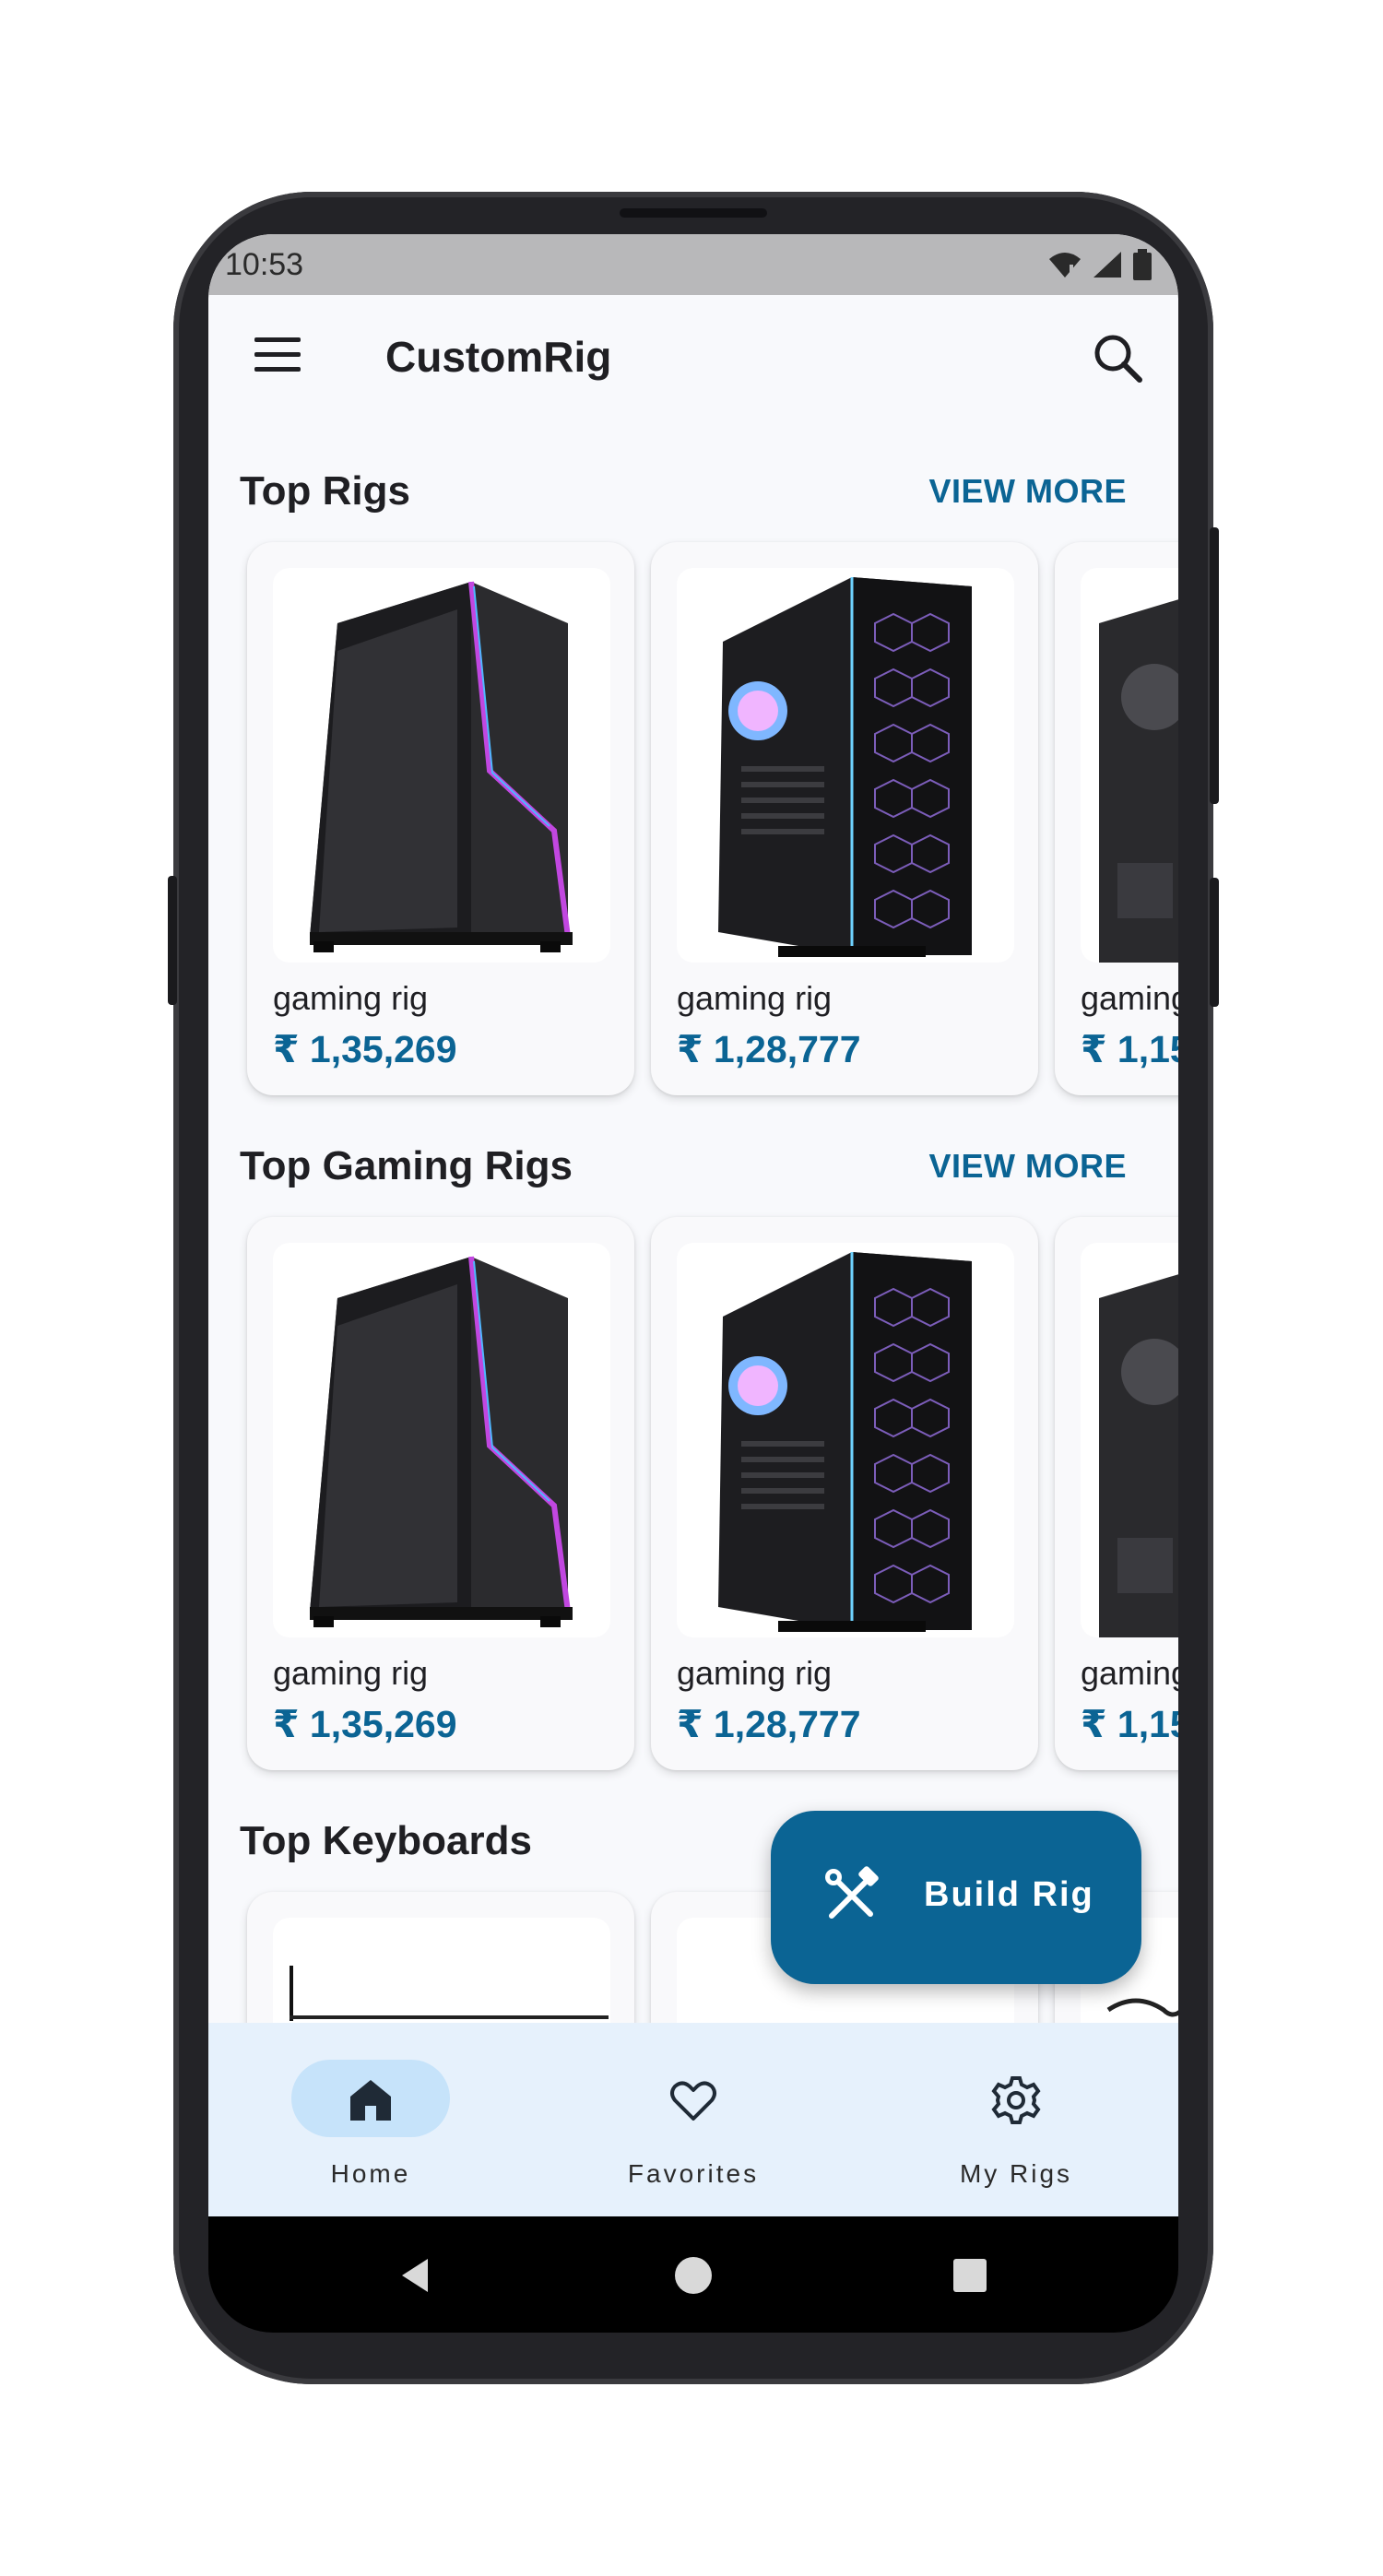 The width and height of the screenshot is (1383, 2576). Describe the element at coordinates (1107, 265) in the screenshot. I see `signal-icon` at that location.